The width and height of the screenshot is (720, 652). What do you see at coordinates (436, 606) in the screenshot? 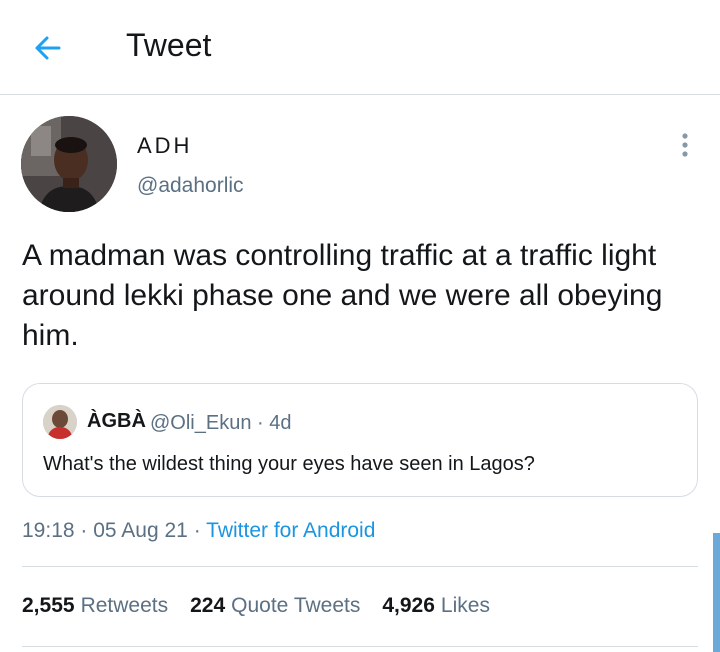
I see `likes-stat: 4,926 Likes` at bounding box center [436, 606].